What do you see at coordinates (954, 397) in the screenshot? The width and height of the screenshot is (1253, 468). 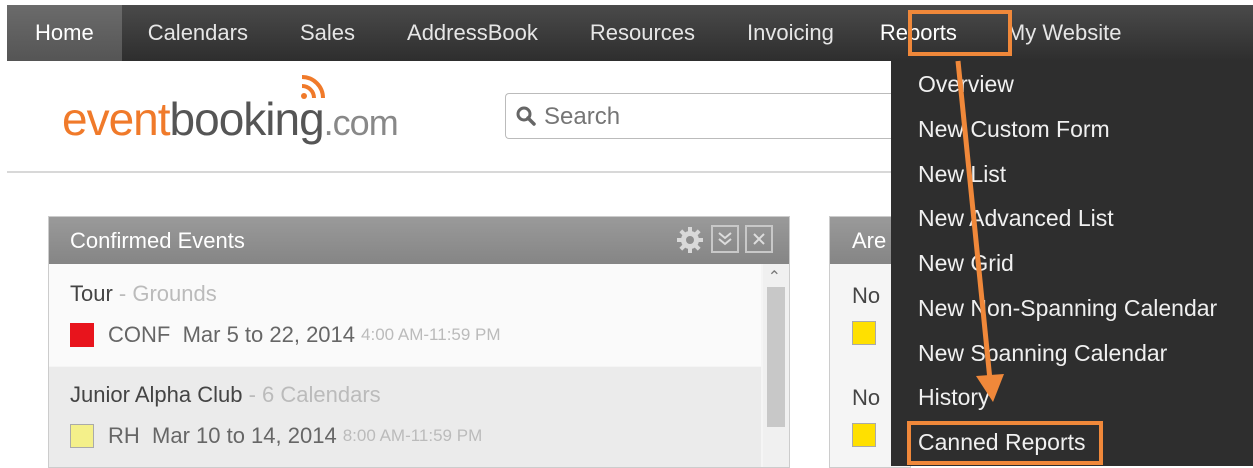 I see `menu-item-history: History` at bounding box center [954, 397].